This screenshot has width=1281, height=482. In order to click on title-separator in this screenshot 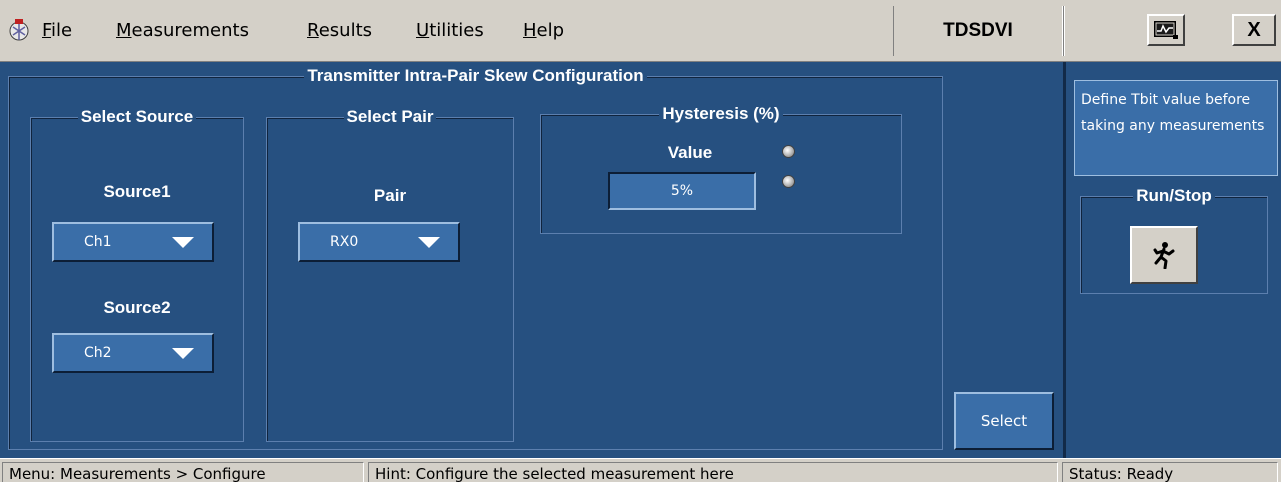, I will do `click(1064, 31)`.